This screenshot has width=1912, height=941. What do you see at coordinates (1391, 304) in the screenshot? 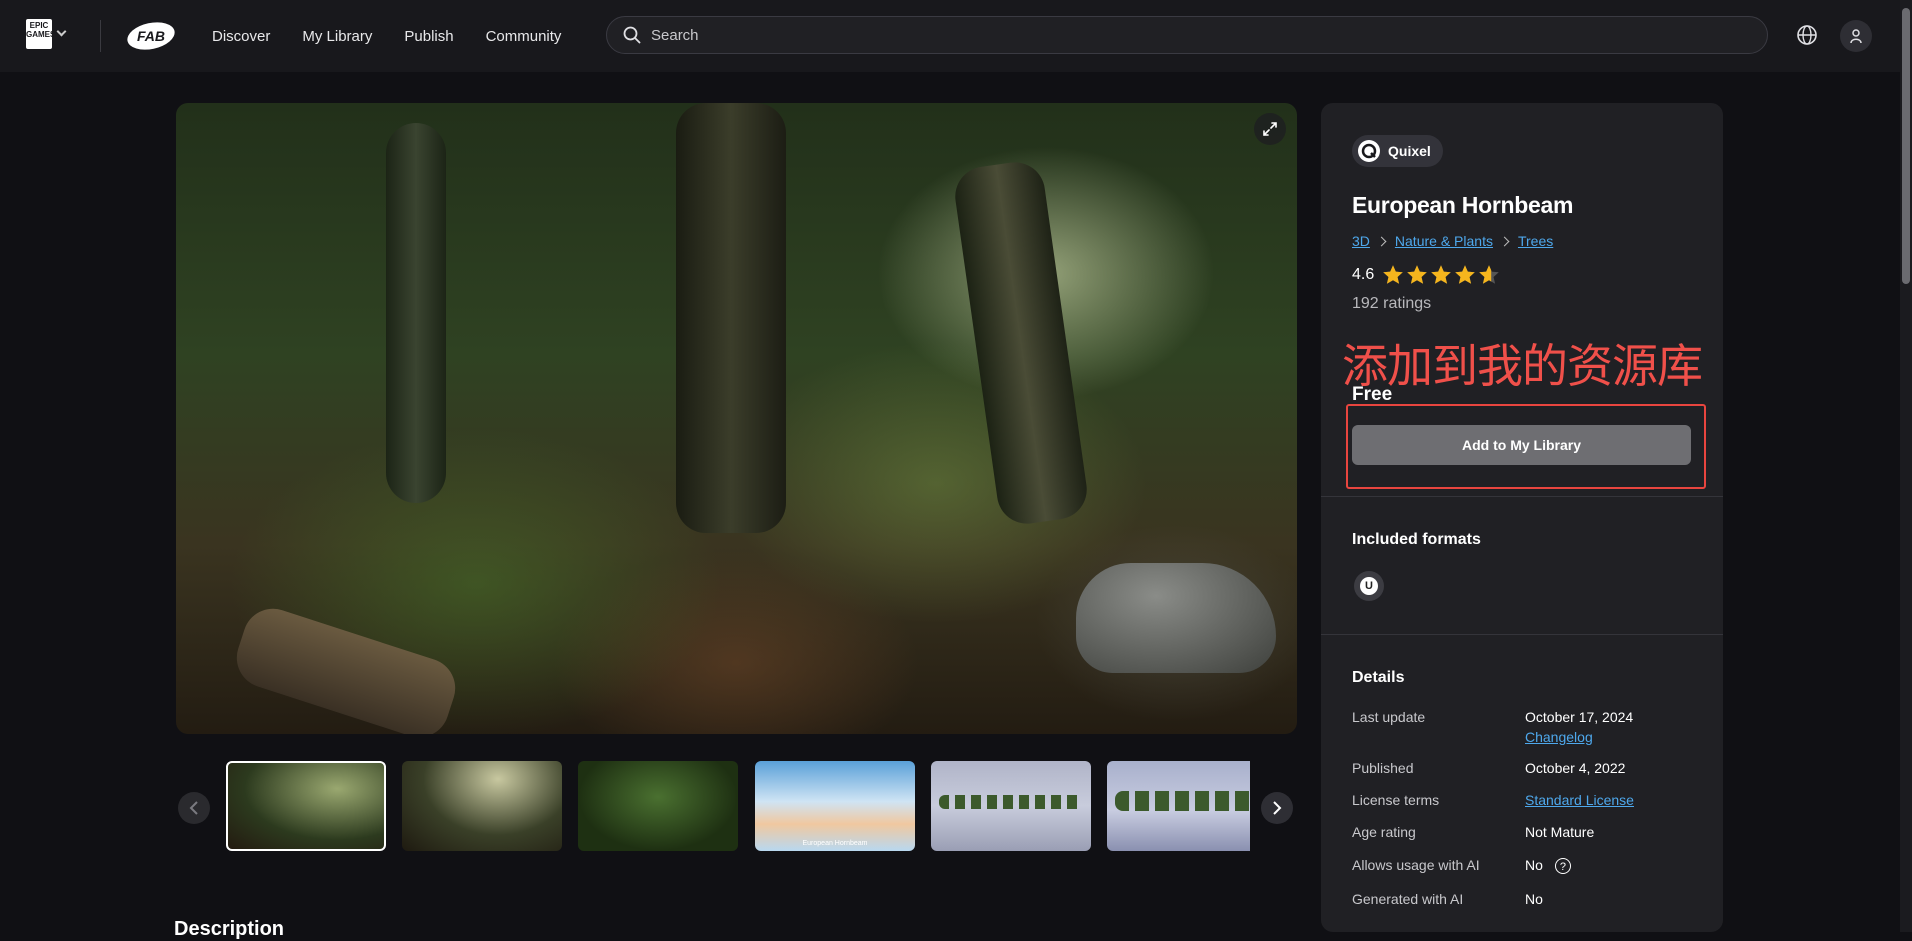
I see `ratings-count: 192 ratings` at bounding box center [1391, 304].